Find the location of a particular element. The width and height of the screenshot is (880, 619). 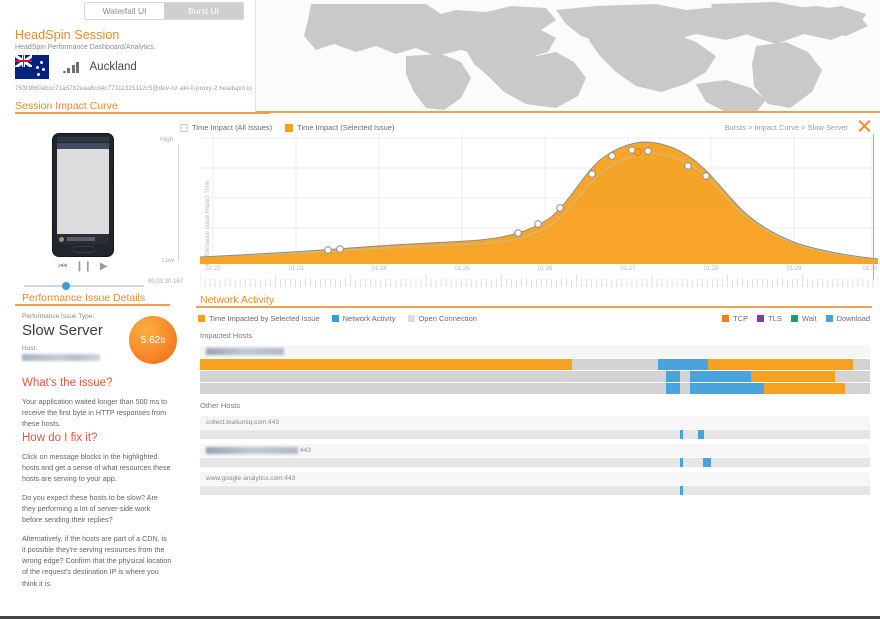

host-group: 443 is located at coordinates (535, 458).